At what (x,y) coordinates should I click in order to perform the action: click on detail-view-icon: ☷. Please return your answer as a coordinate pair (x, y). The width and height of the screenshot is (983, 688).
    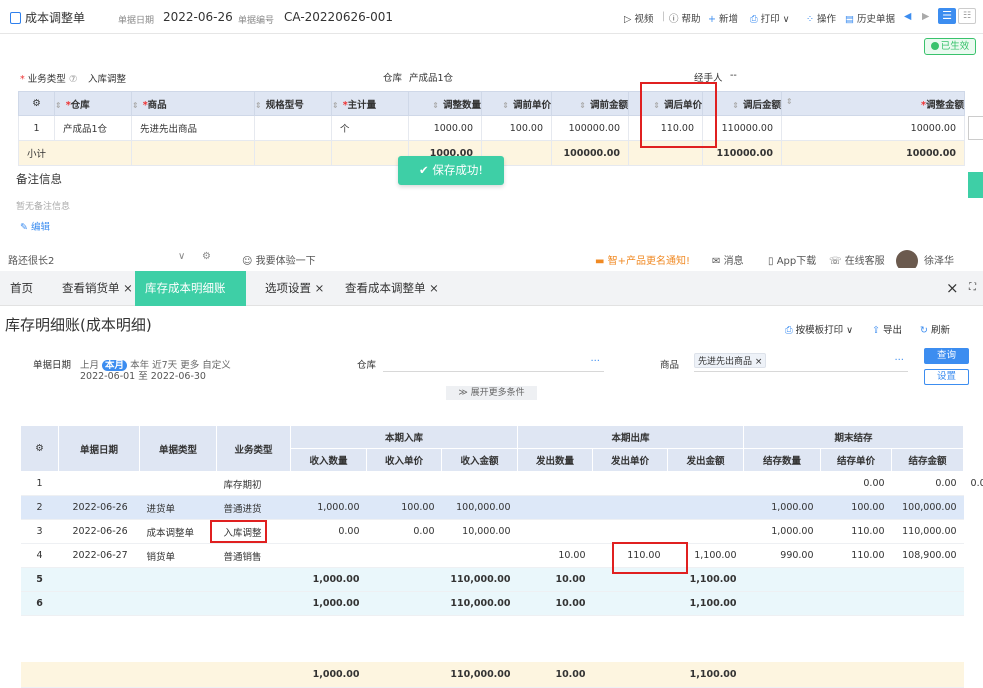
    Looking at the image, I should click on (967, 16).